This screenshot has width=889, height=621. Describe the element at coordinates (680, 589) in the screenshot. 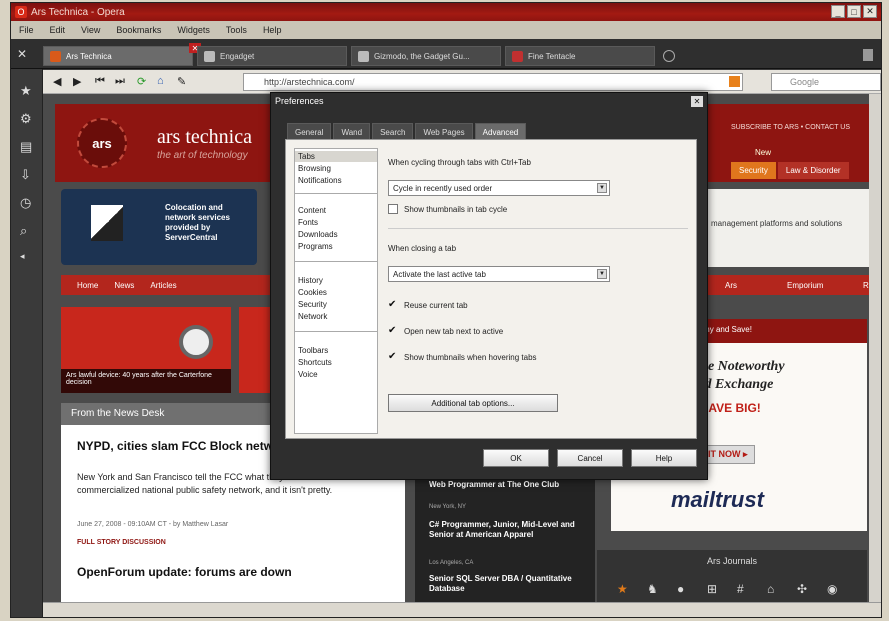

I see `apple-icon: ●` at that location.